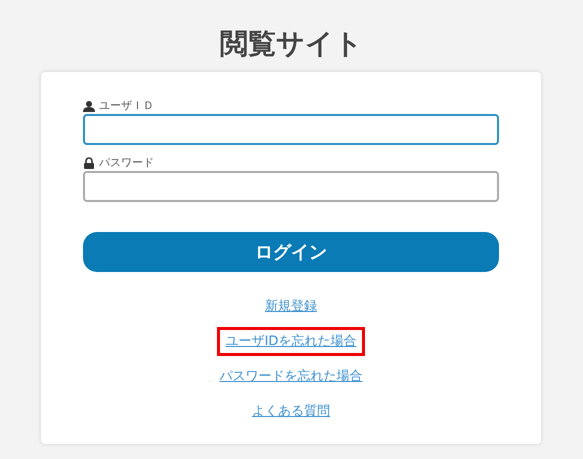  I want to click on link: よくある質問, so click(291, 411).